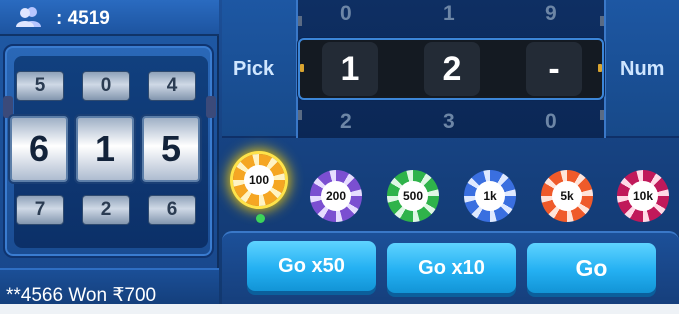 Image resolution: width=679 pixels, height=314 pixels. I want to click on slot-bottom-3: 6, so click(172, 210).